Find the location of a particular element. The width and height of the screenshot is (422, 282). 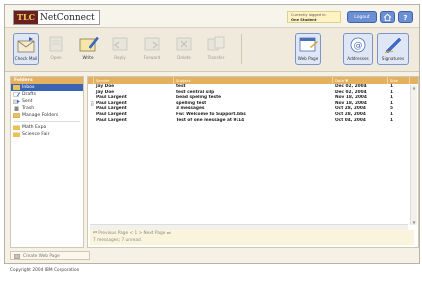

logout-button: Logout is located at coordinates (362, 17).